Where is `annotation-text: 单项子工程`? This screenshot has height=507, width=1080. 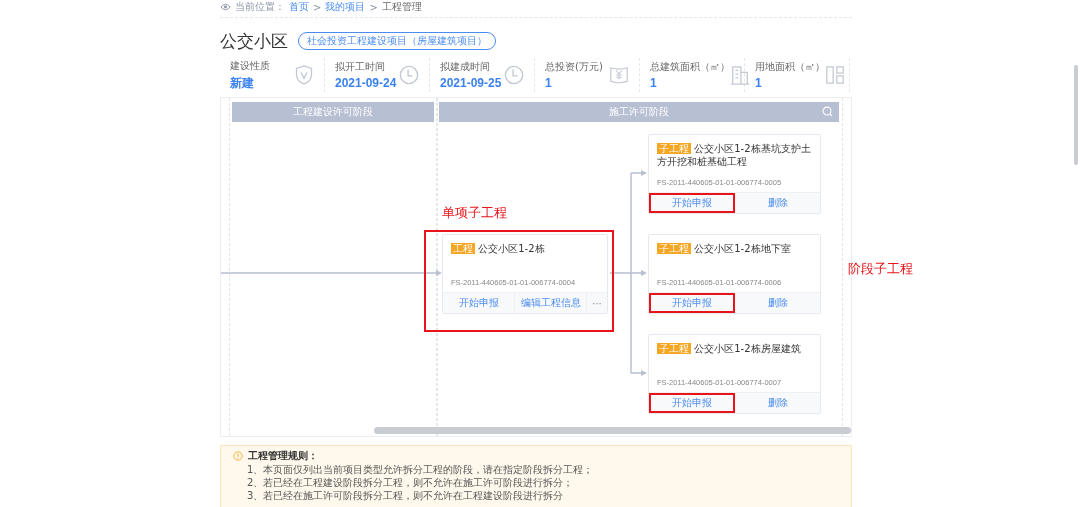
annotation-text: 单项子工程 is located at coordinates (474, 213).